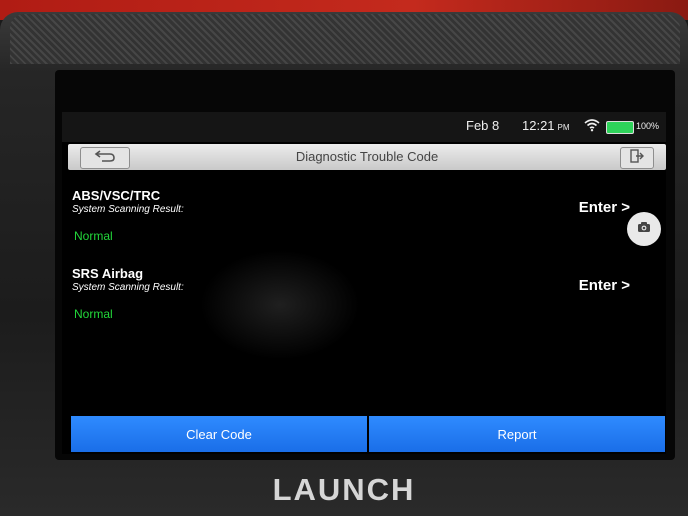  I want to click on clear-code-button: Clear Code, so click(219, 434).